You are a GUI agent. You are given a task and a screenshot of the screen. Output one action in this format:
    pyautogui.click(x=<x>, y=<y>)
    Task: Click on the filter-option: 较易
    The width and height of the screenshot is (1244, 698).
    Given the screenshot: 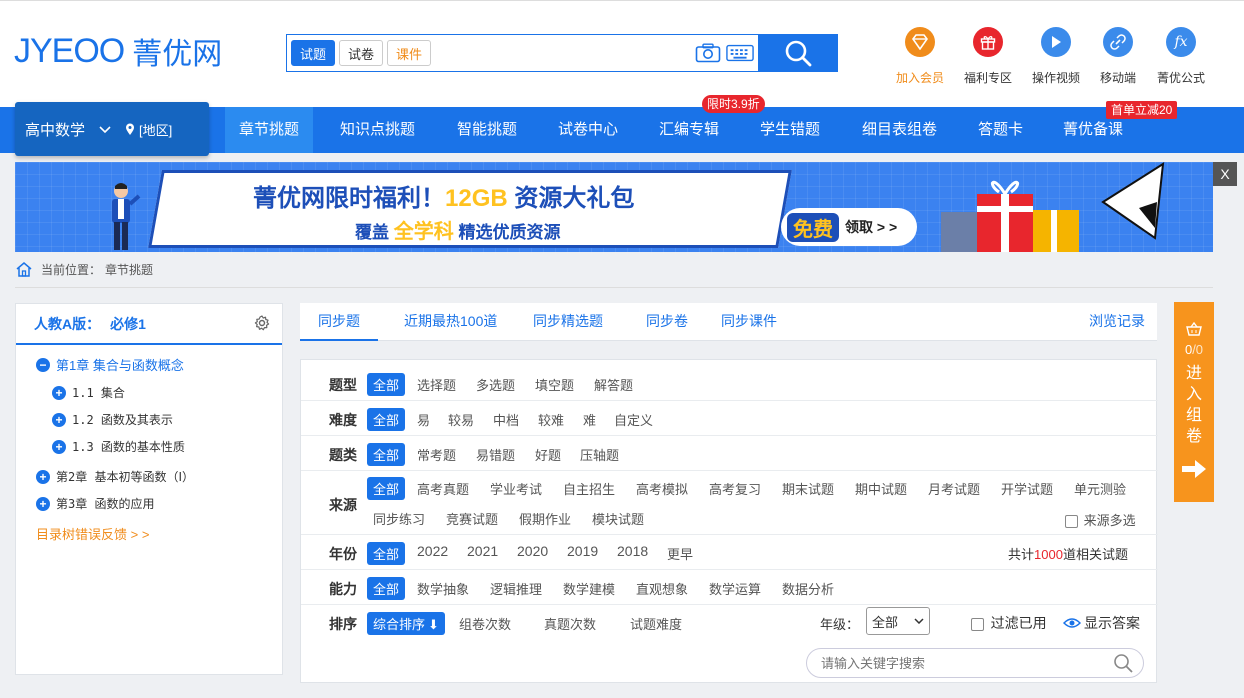 What is the action you would take?
    pyautogui.click(x=461, y=419)
    